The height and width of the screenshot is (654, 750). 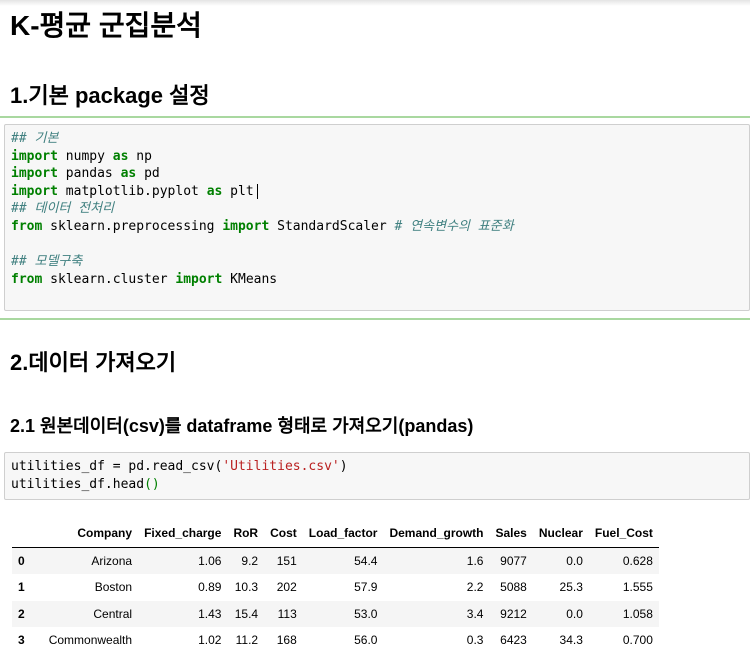 What do you see at coordinates (90, 534) in the screenshot?
I see `column-header: Company` at bounding box center [90, 534].